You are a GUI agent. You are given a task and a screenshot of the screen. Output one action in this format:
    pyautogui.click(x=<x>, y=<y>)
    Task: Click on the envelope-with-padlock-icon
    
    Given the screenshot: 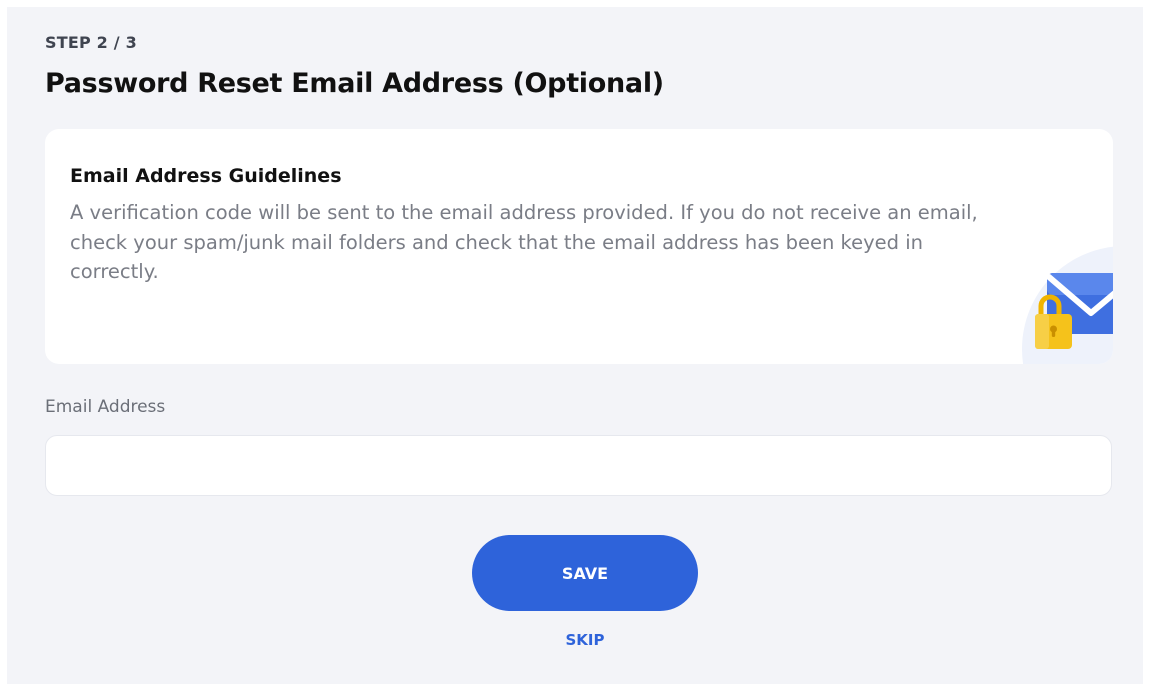 What is the action you would take?
    pyautogui.click(x=1067, y=305)
    